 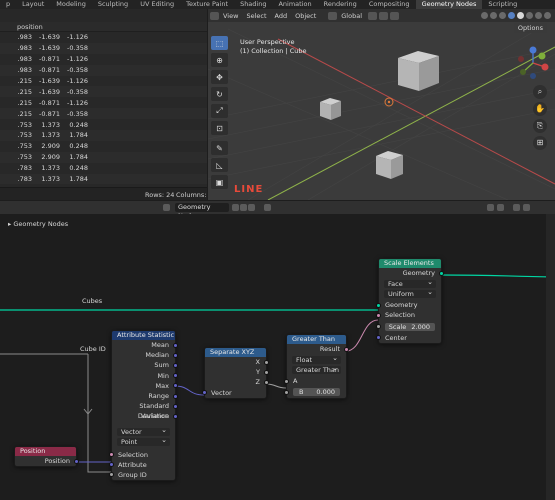 What do you see at coordinates (526, 207) in the screenshot?
I see `view-options-icon` at bounding box center [526, 207].